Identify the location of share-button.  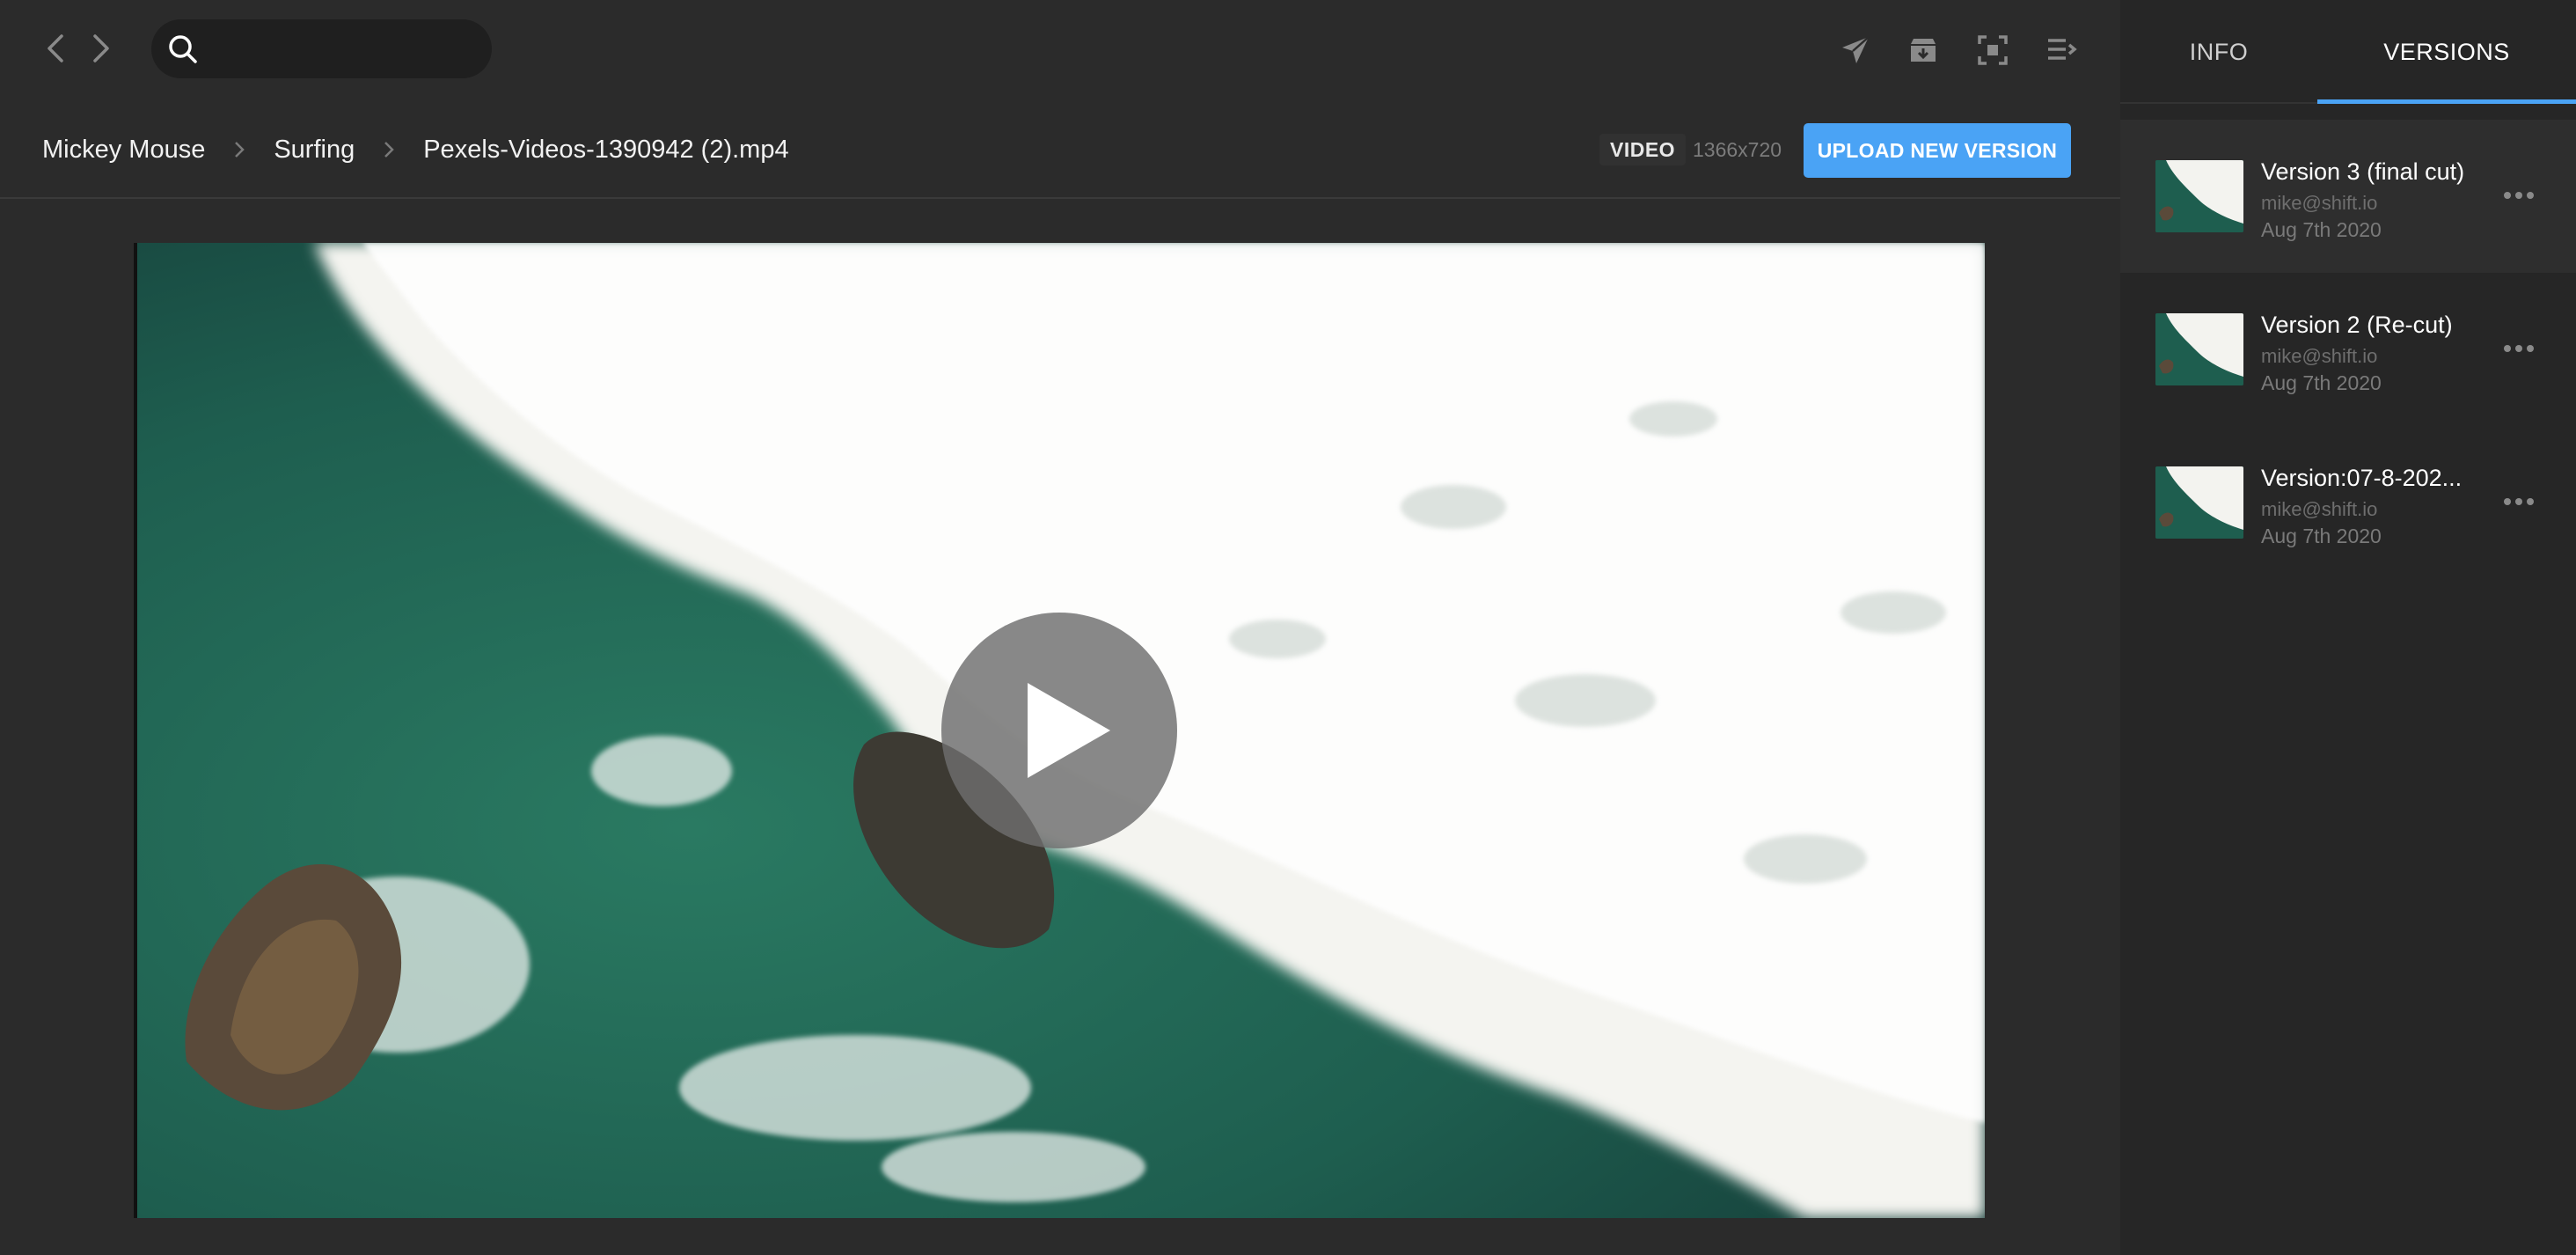
(1855, 50).